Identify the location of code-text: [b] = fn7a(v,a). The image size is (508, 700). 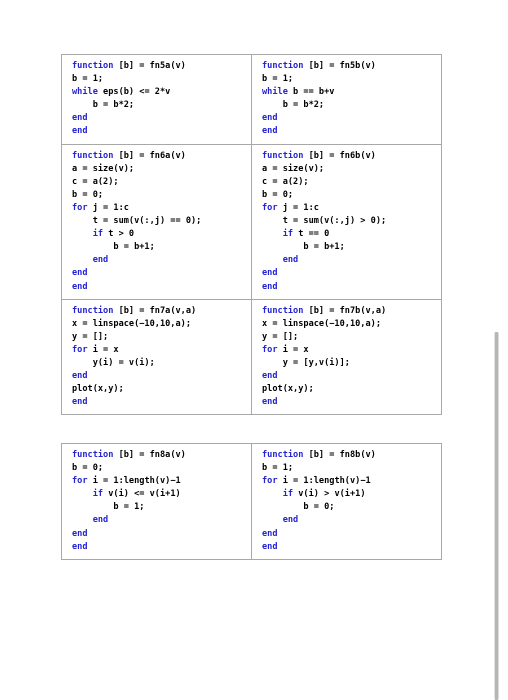
(155, 310).